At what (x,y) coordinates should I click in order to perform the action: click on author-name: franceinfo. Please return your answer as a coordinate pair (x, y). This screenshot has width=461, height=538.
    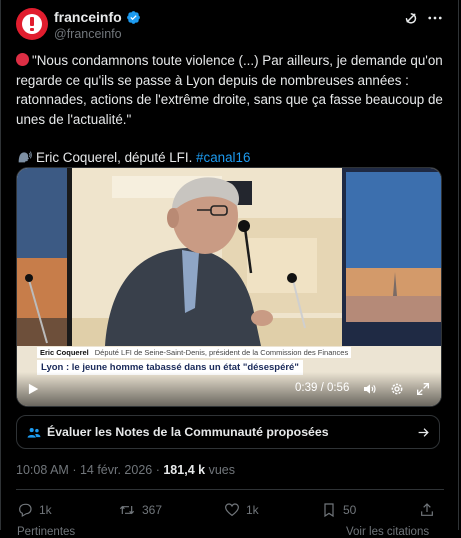
    Looking at the image, I should click on (88, 17).